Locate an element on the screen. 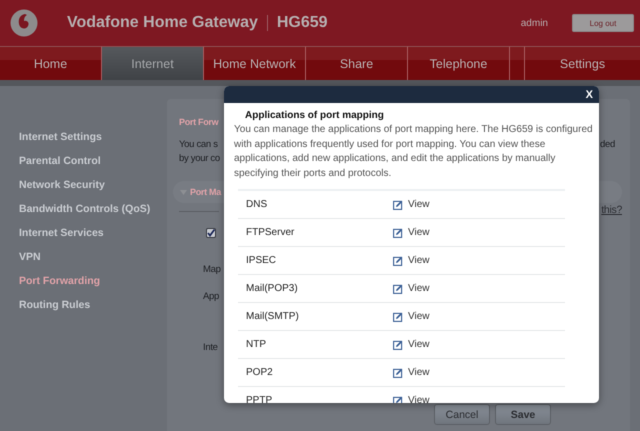 The image size is (640, 431). field-label: Inte is located at coordinates (210, 347).